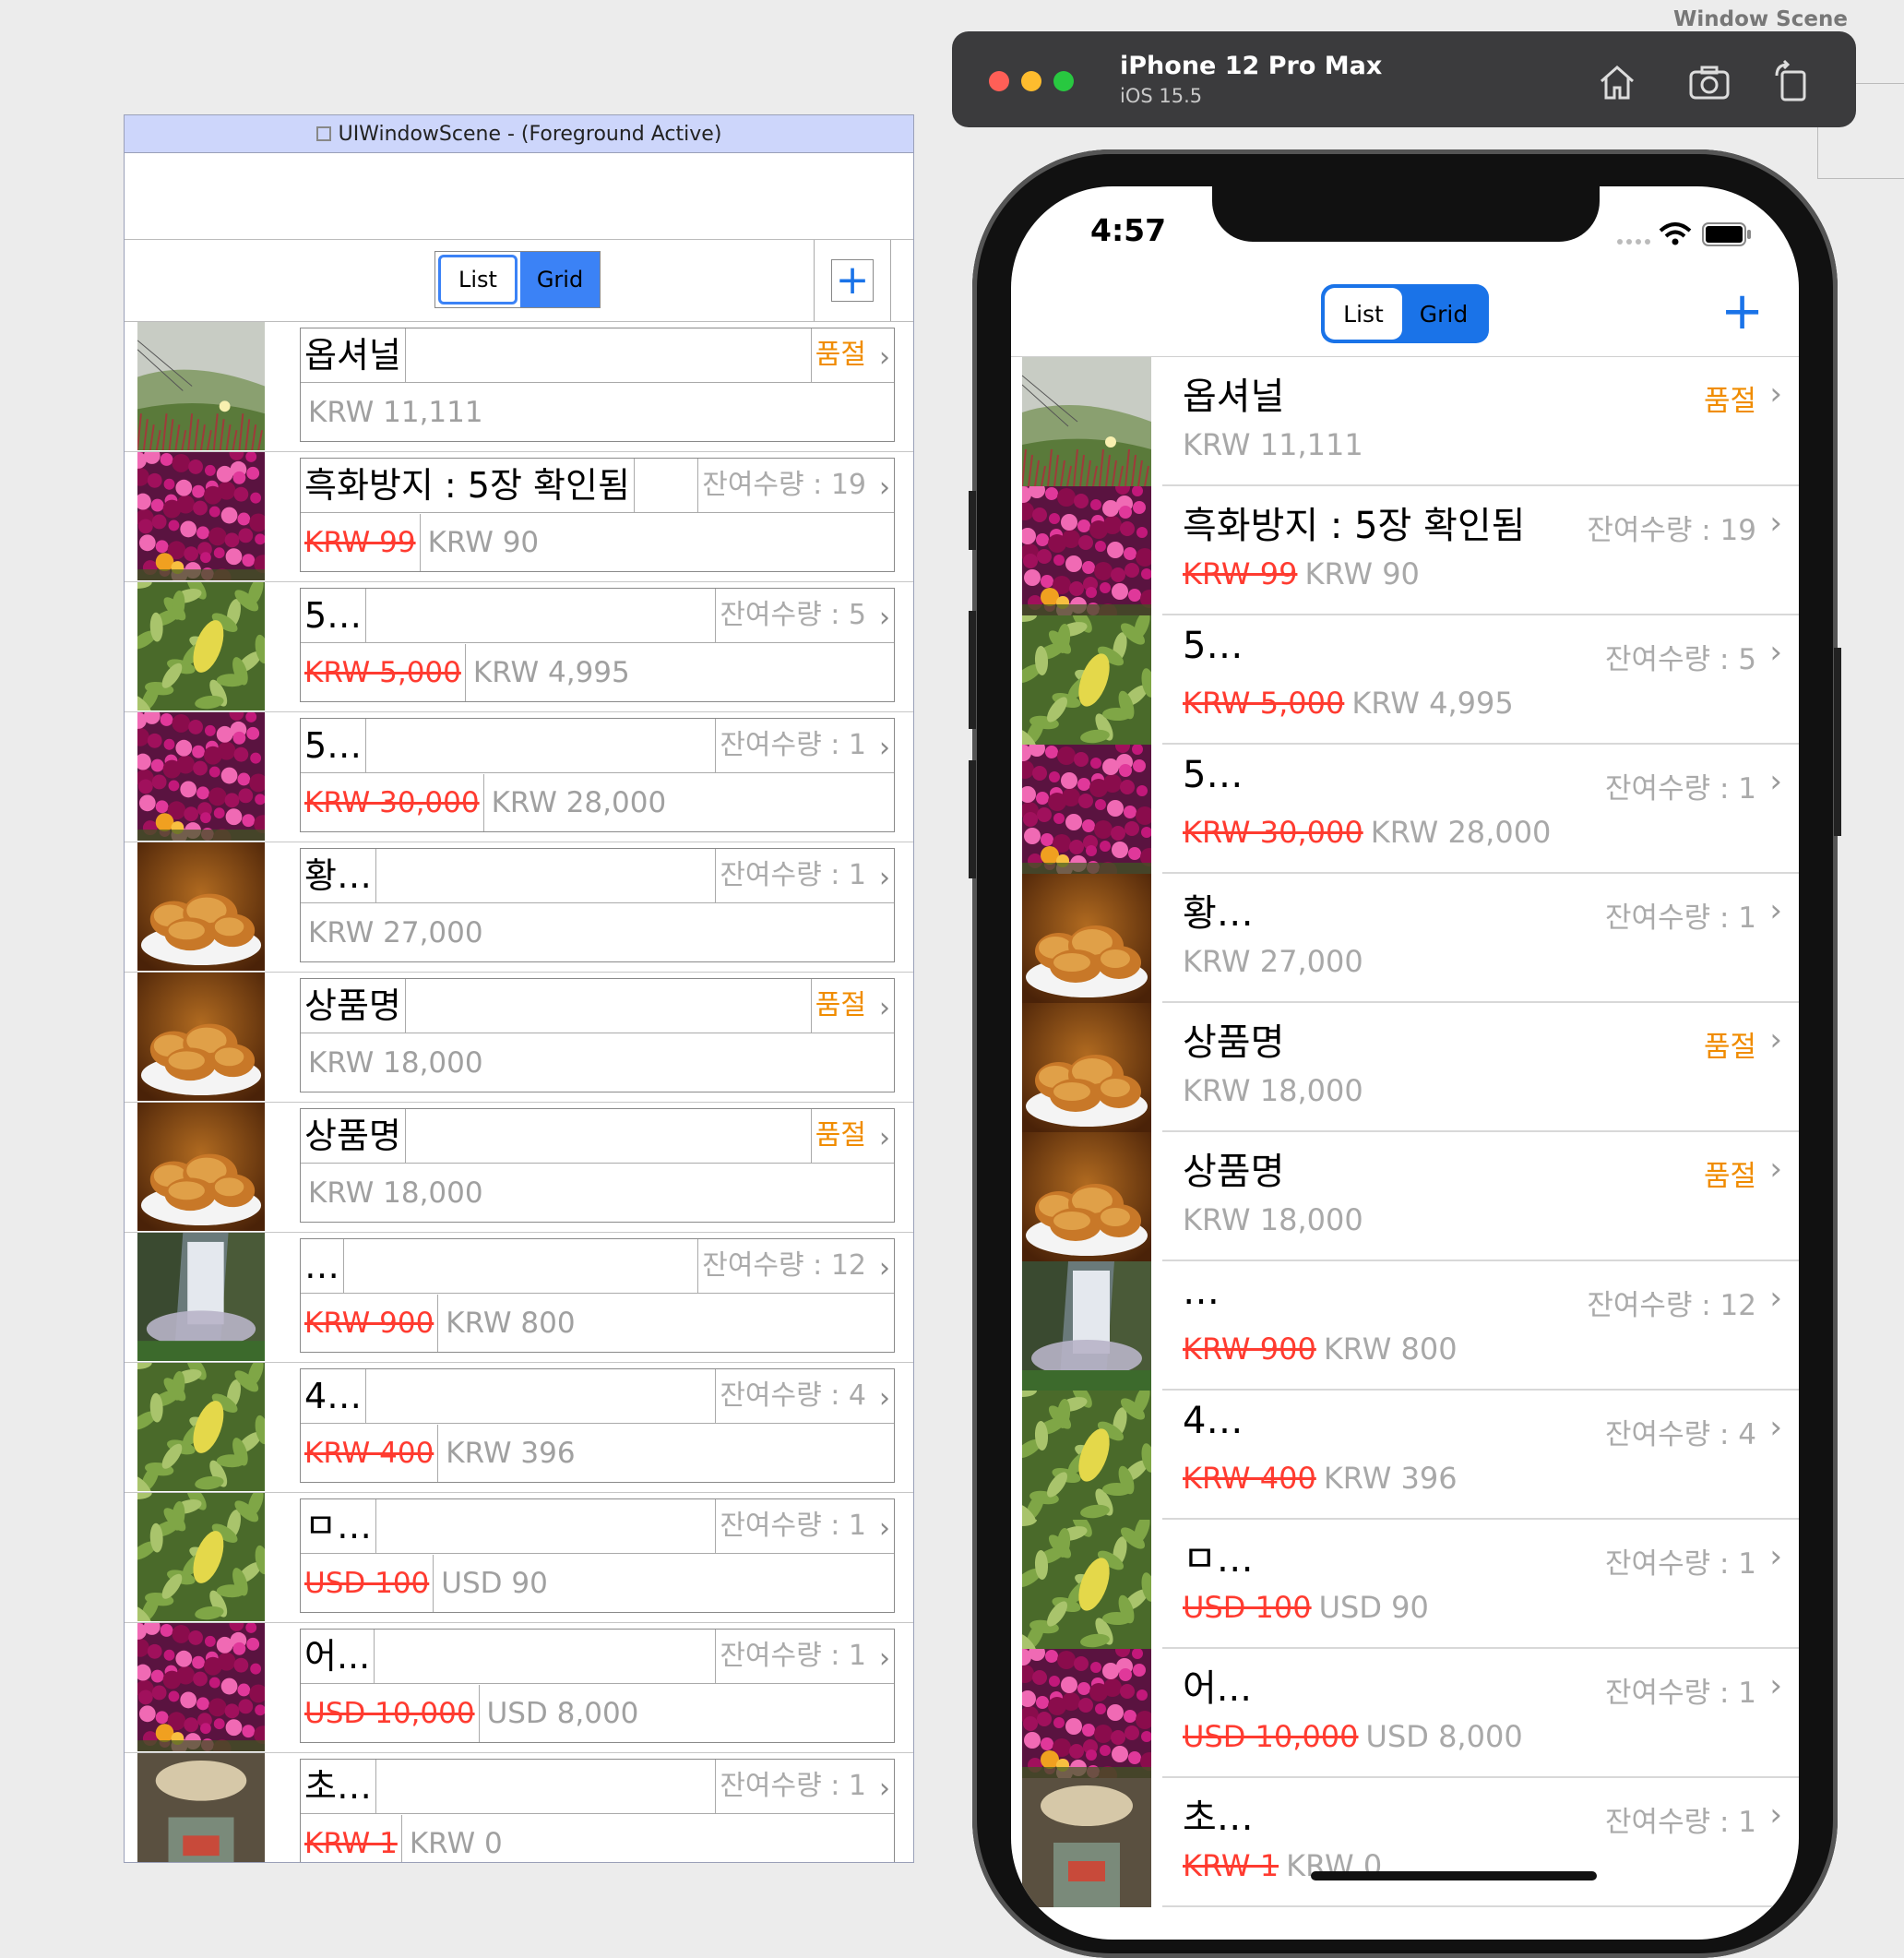  Describe the element at coordinates (494, 1583) in the screenshot. I see `debug-sale-price: USD 90` at that location.